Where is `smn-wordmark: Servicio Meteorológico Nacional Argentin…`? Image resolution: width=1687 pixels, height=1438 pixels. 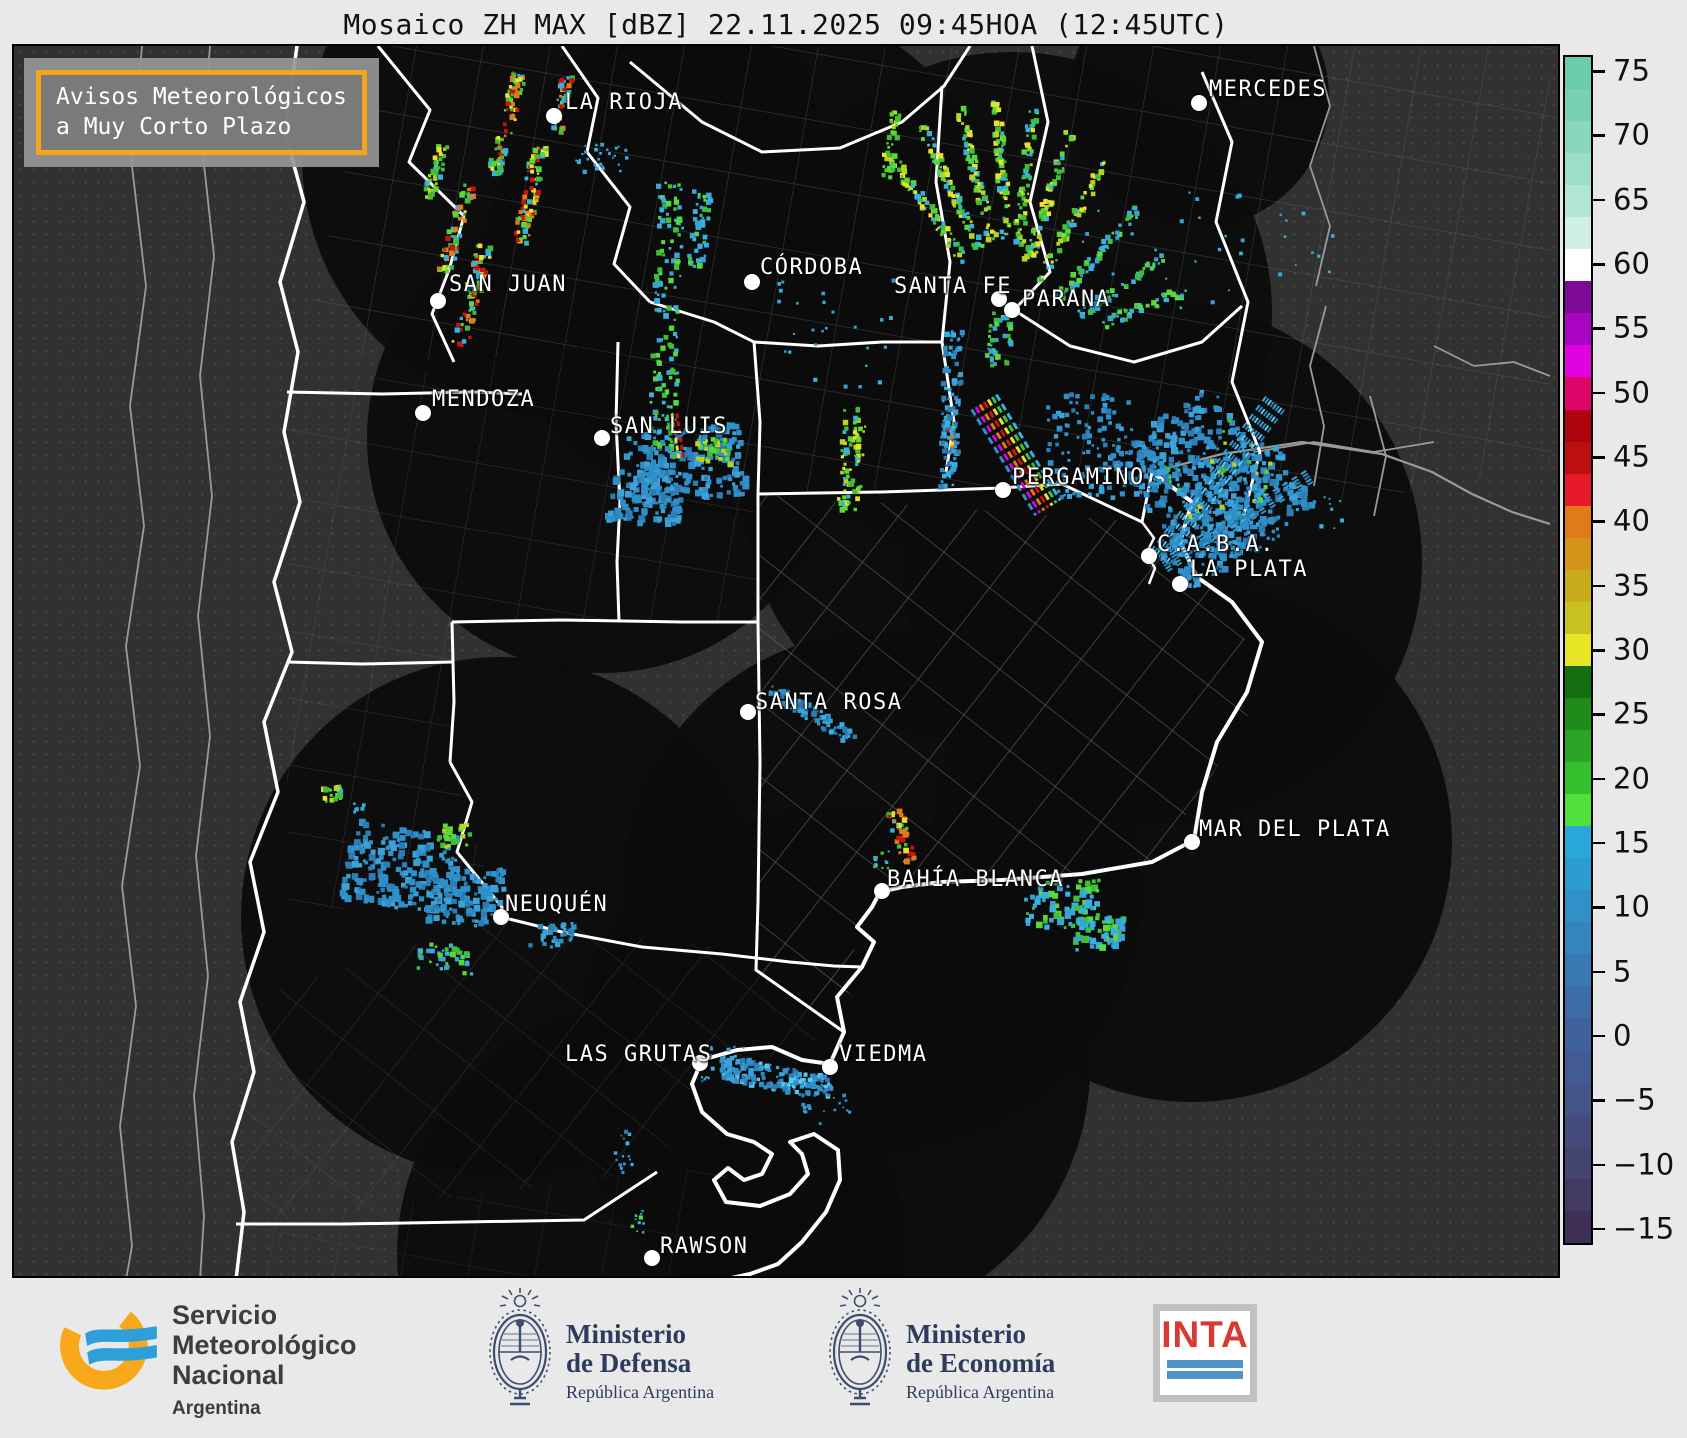 smn-wordmark: Servicio Meteorológico Nacional Argentin… is located at coordinates (264, 1359).